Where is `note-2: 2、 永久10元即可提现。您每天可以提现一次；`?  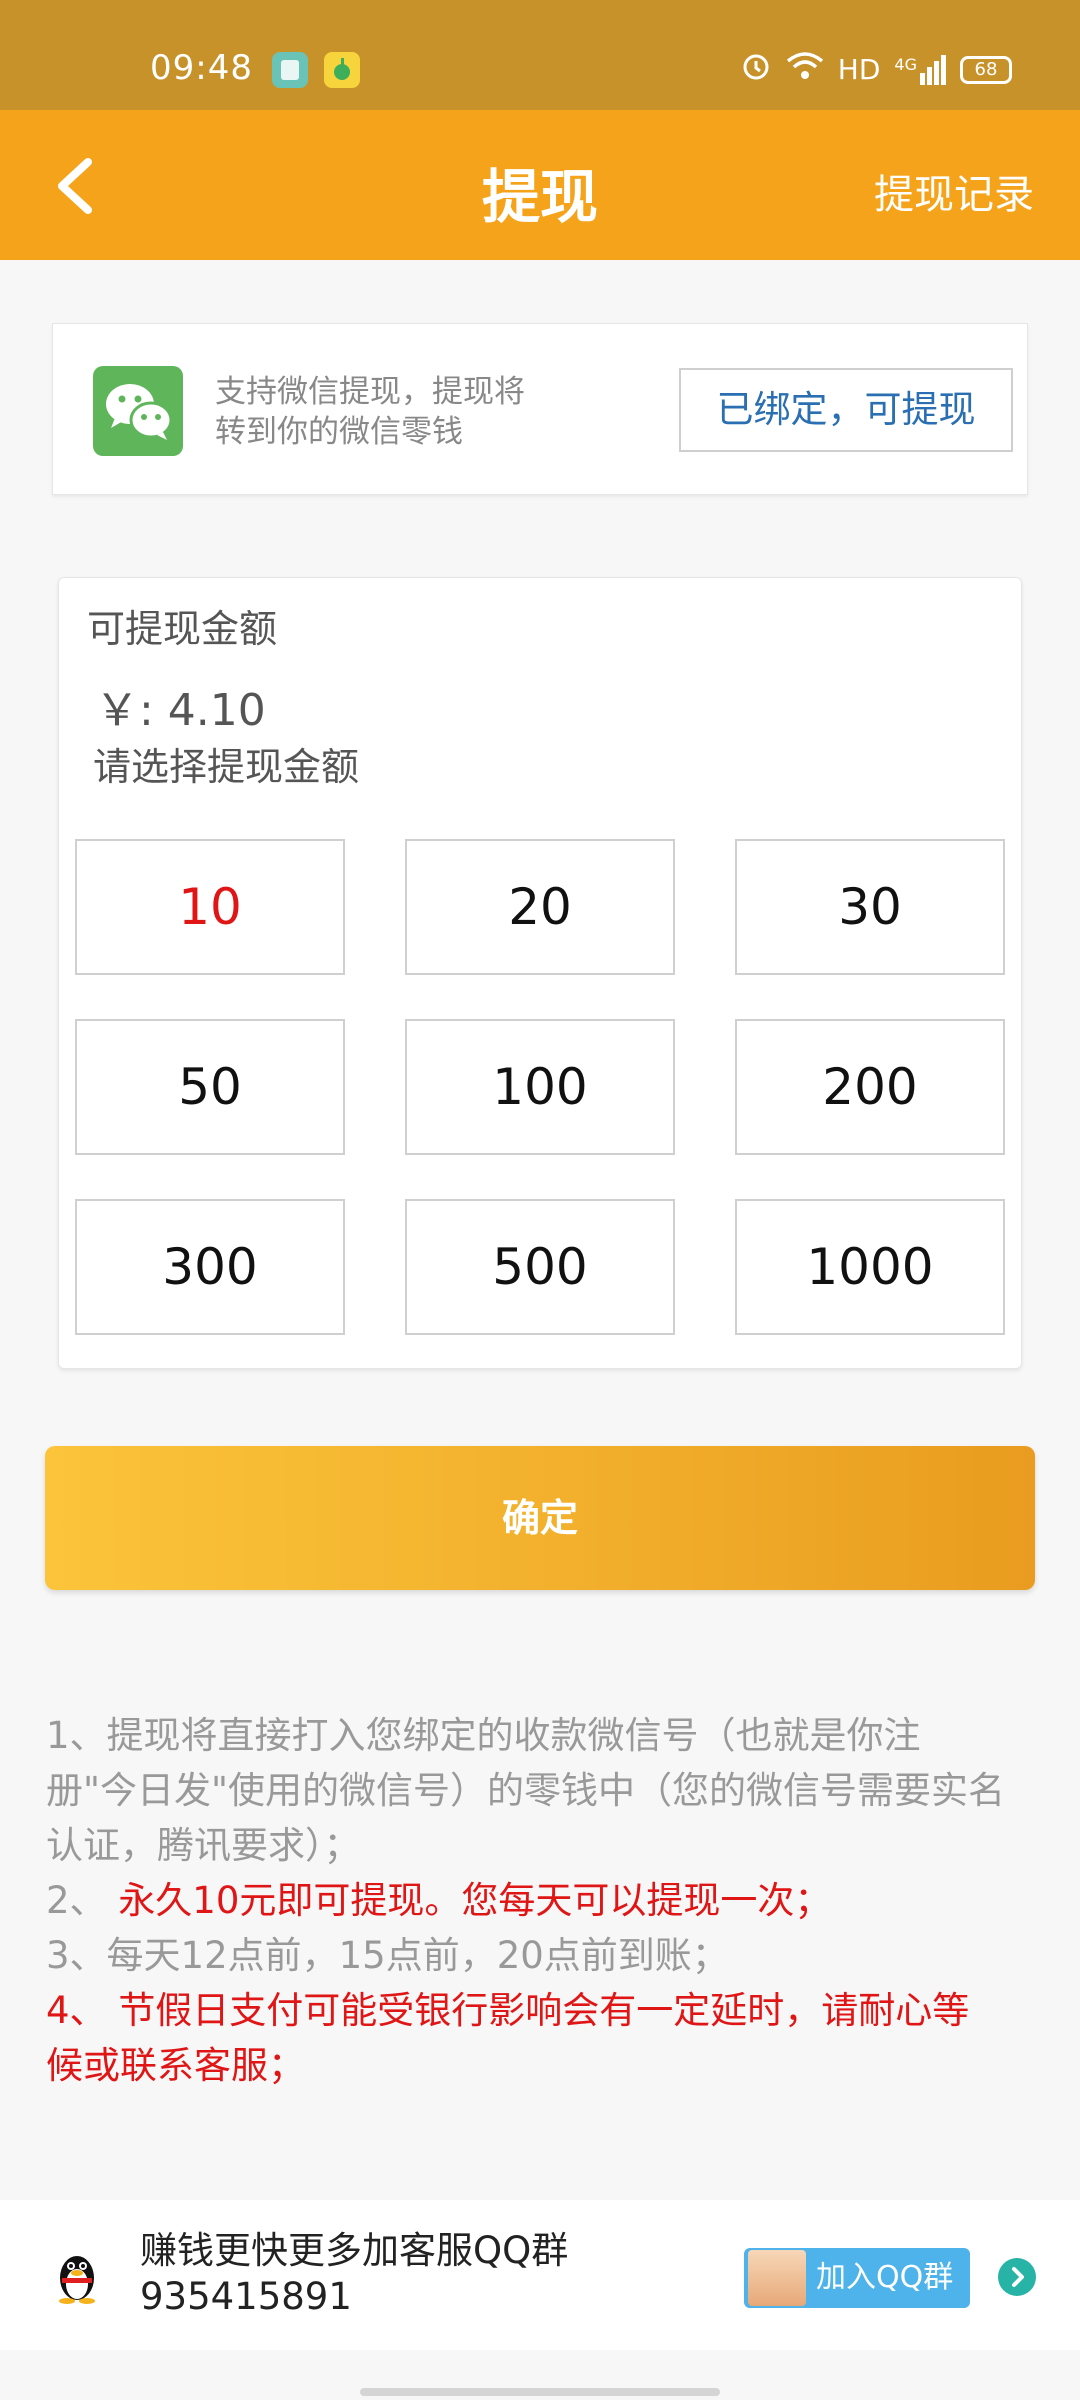
note-2: 2、 永久10元即可提现。您每天可以提现一次； is located at coordinates (526, 1900).